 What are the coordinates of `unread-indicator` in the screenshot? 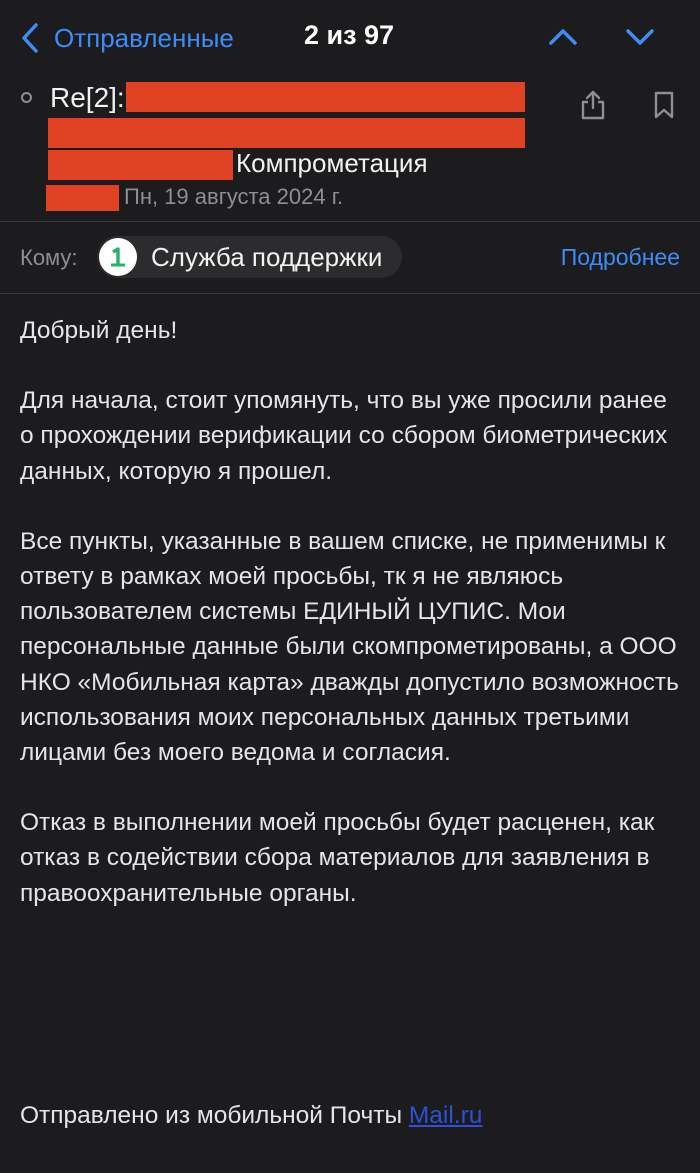 It's located at (26, 97).